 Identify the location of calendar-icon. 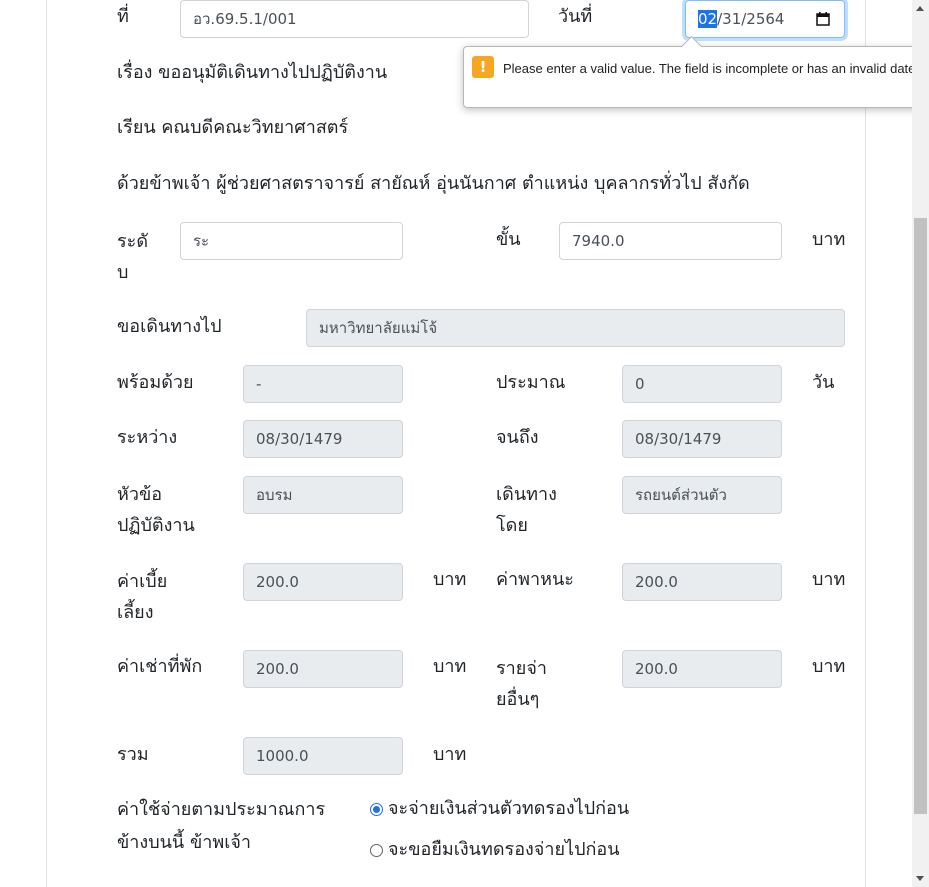
(823, 19).